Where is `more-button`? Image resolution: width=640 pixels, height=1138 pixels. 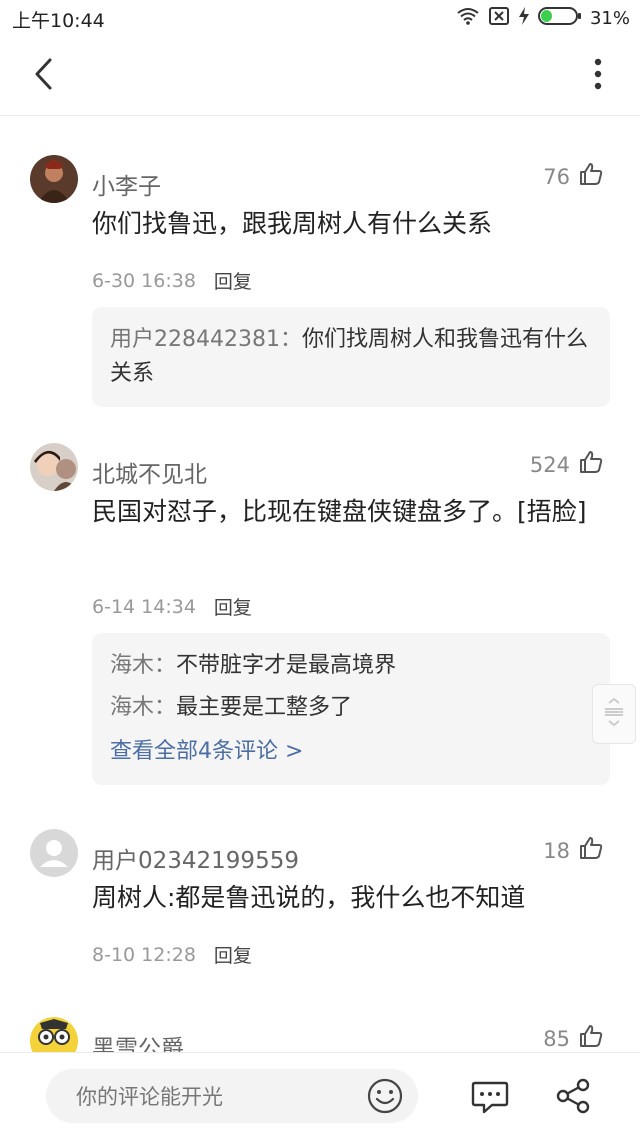
more-button is located at coordinates (598, 76).